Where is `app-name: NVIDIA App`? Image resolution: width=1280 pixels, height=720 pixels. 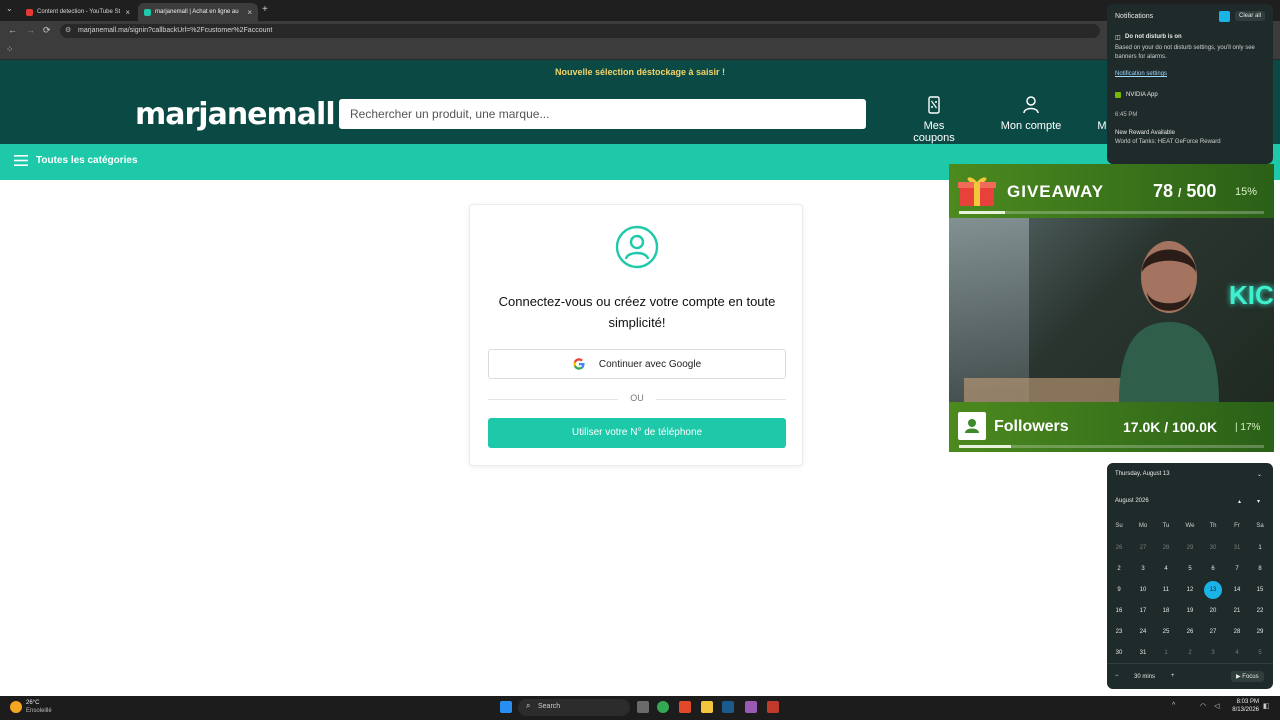 app-name: NVIDIA App is located at coordinates (1142, 95).